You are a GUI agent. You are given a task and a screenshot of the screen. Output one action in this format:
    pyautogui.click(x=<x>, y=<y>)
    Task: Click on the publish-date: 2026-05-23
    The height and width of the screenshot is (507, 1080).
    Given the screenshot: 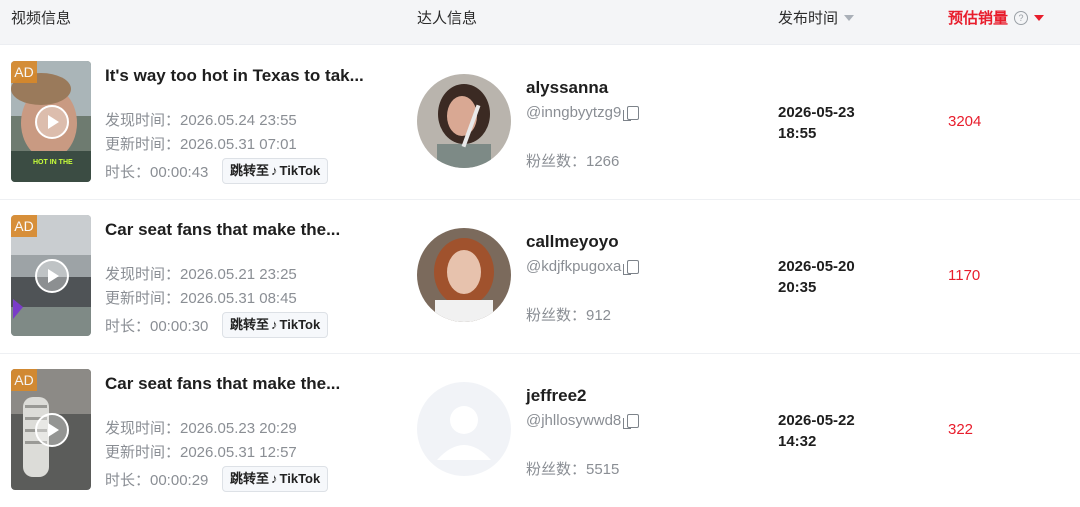 What is the action you would take?
    pyautogui.click(x=816, y=112)
    